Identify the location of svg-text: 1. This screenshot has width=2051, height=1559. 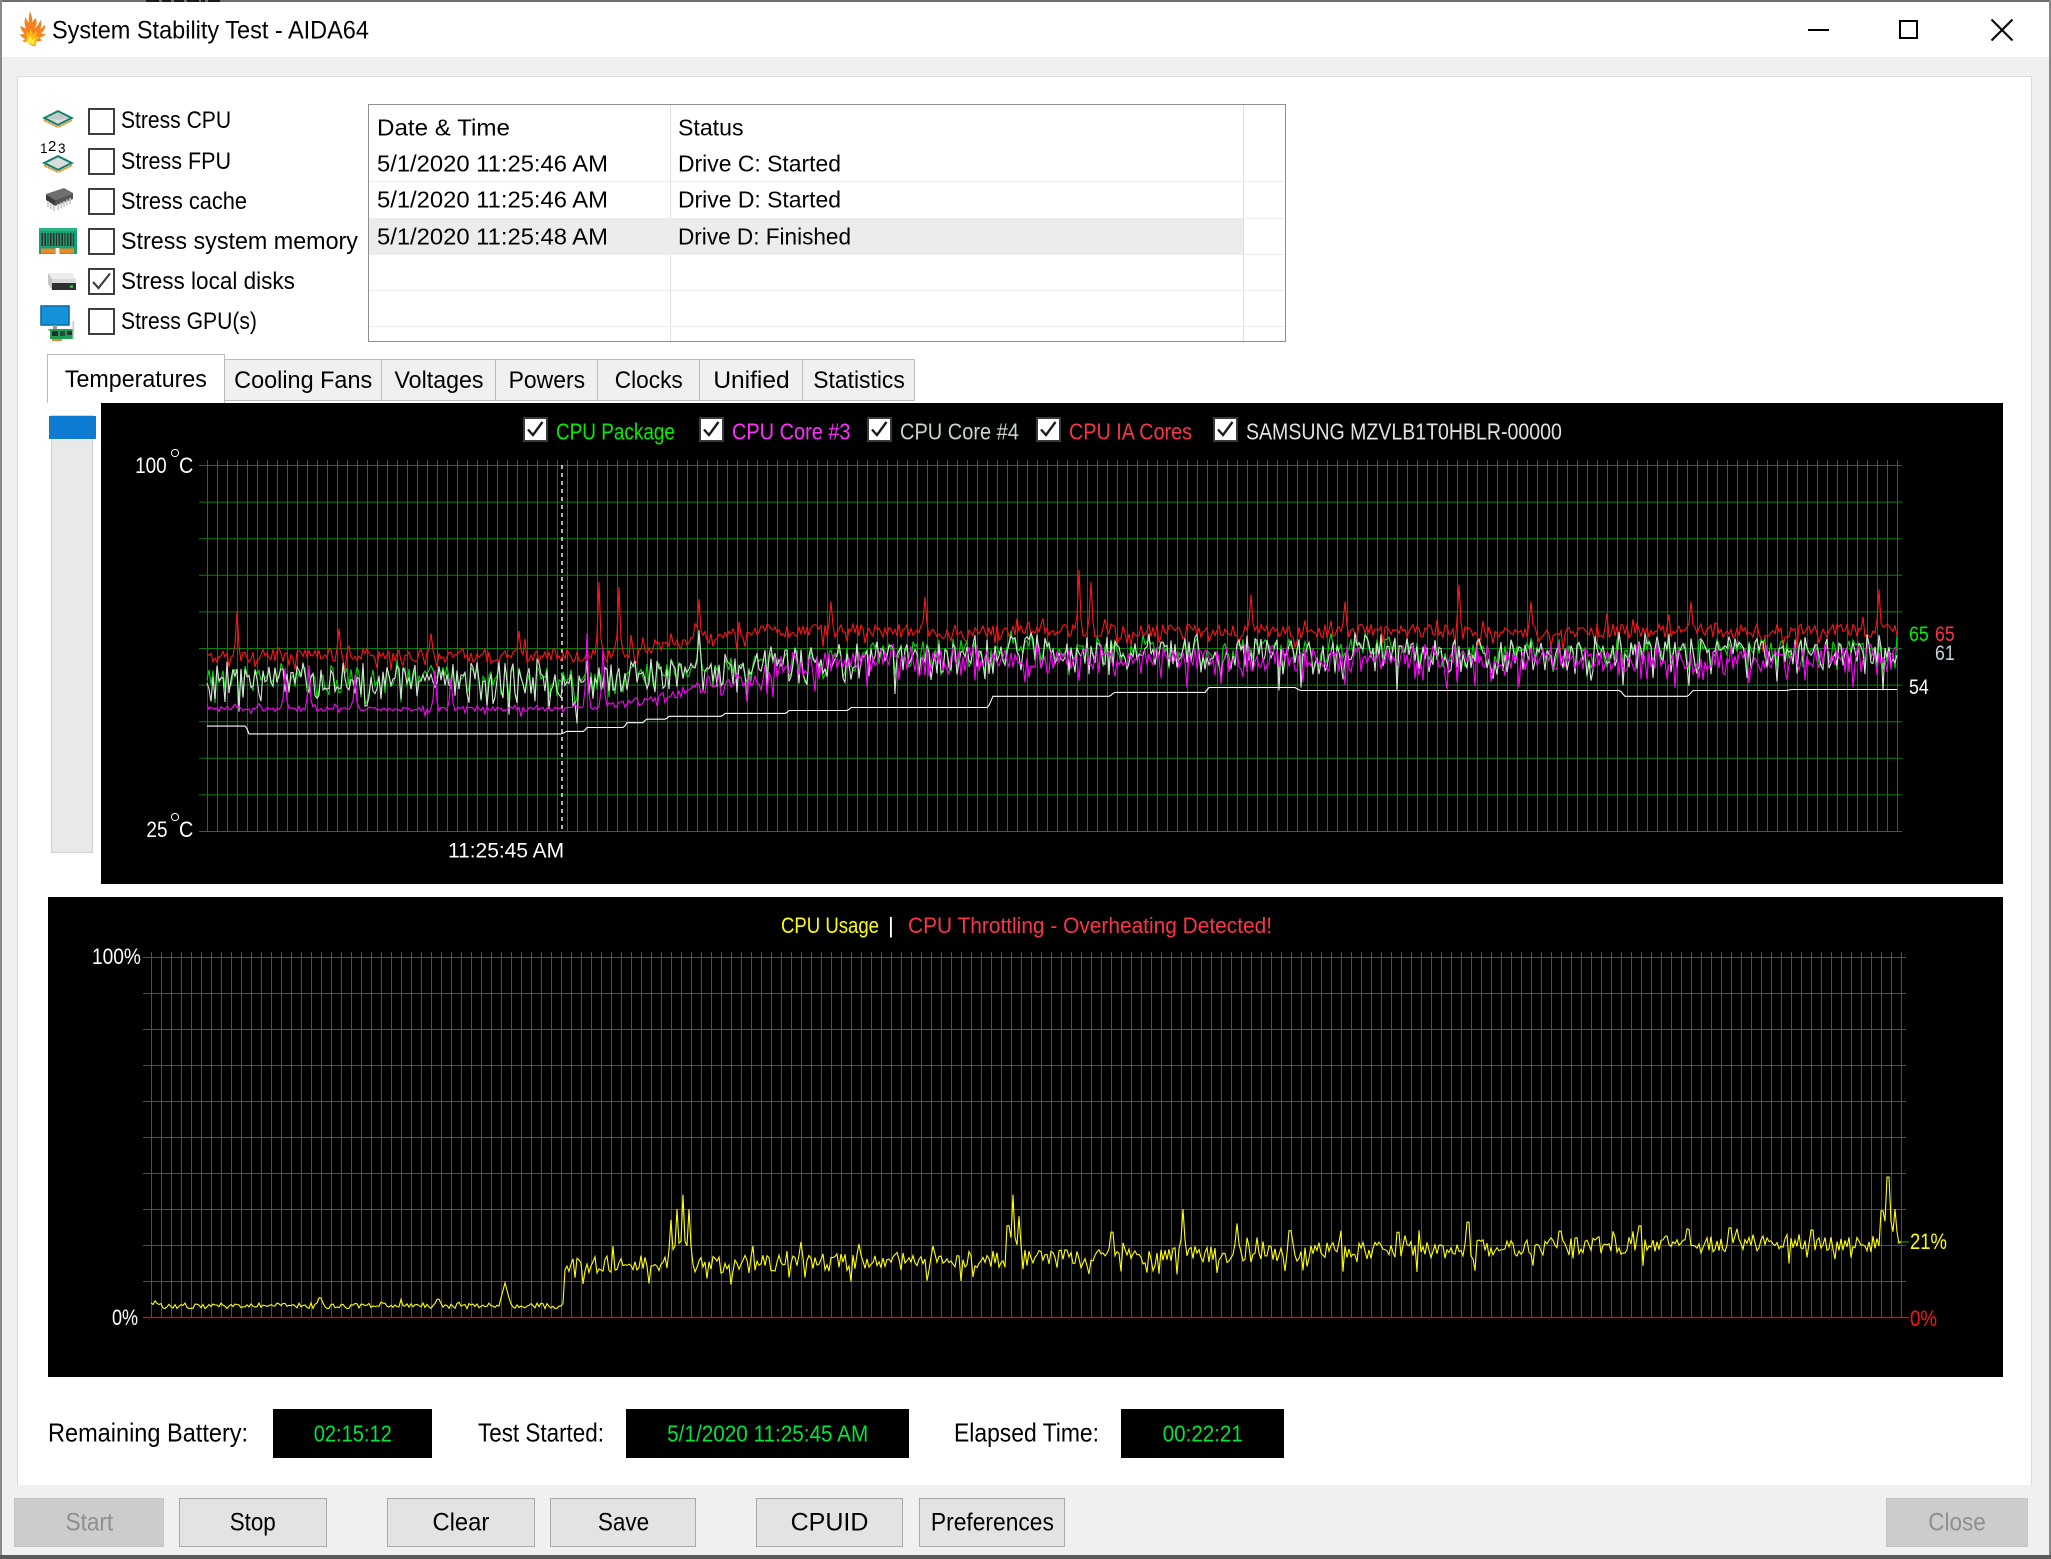
(44, 148).